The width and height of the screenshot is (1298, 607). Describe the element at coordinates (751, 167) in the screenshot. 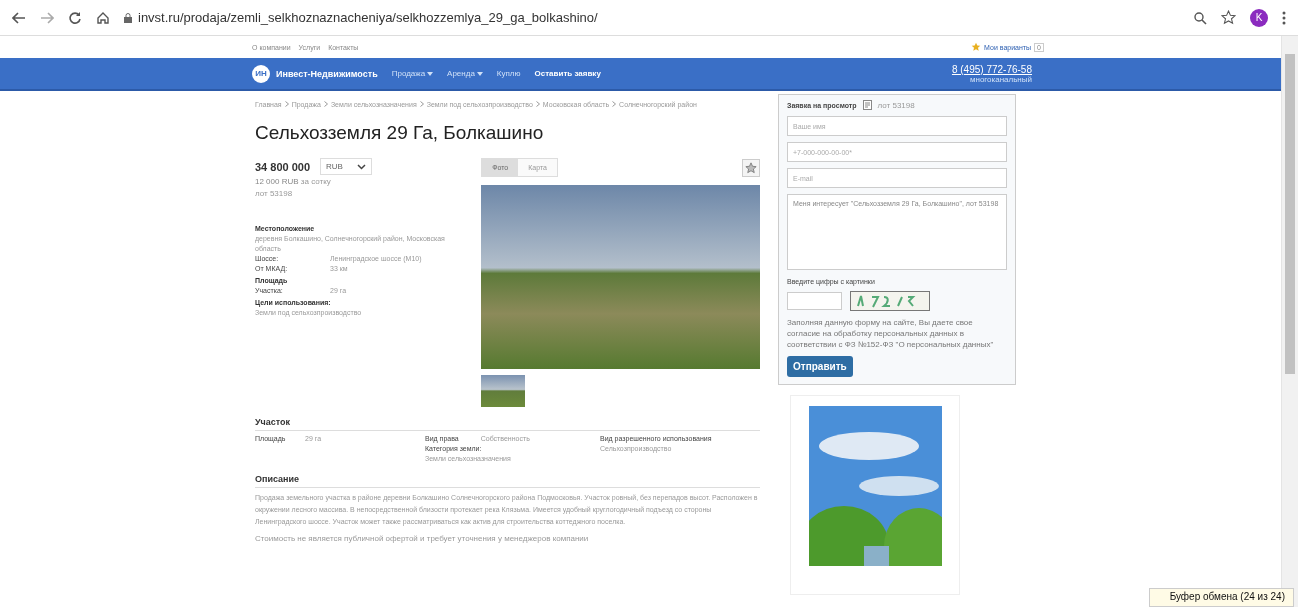

I see `favorite-button` at that location.